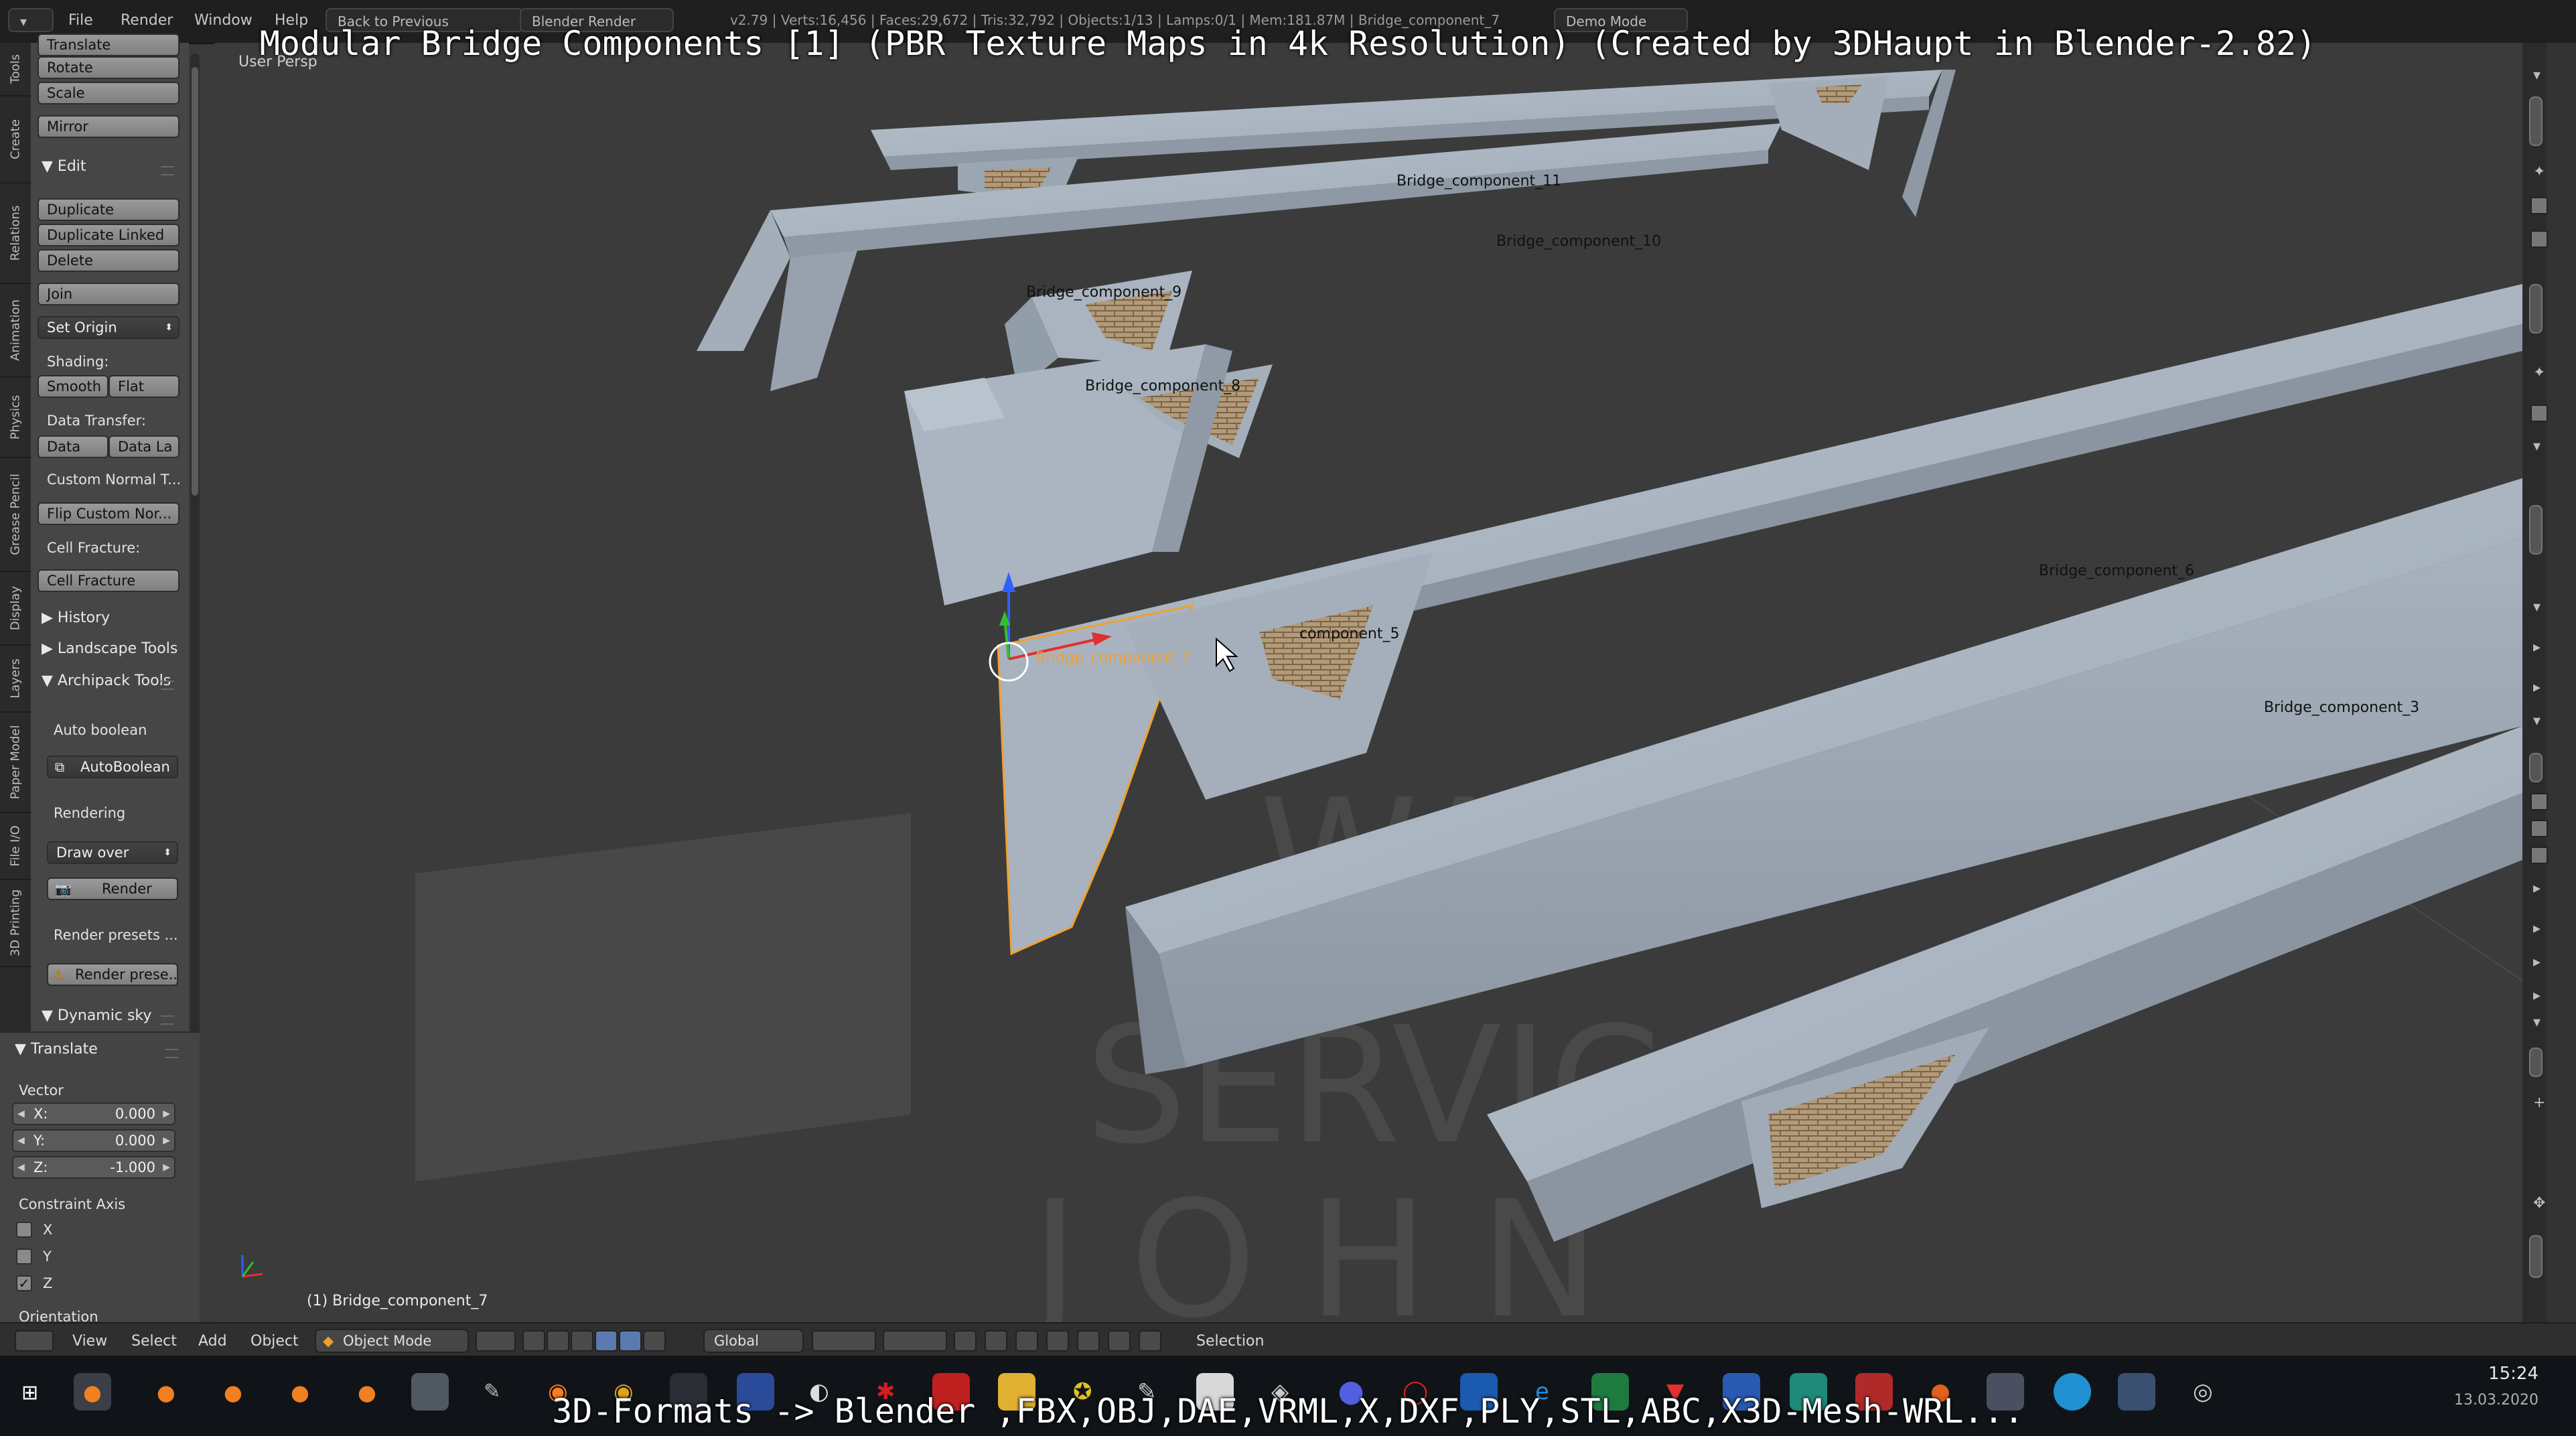 This screenshot has width=2576, height=1436. What do you see at coordinates (630, 1341) in the screenshot?
I see `rotate-manipulator-icon` at bounding box center [630, 1341].